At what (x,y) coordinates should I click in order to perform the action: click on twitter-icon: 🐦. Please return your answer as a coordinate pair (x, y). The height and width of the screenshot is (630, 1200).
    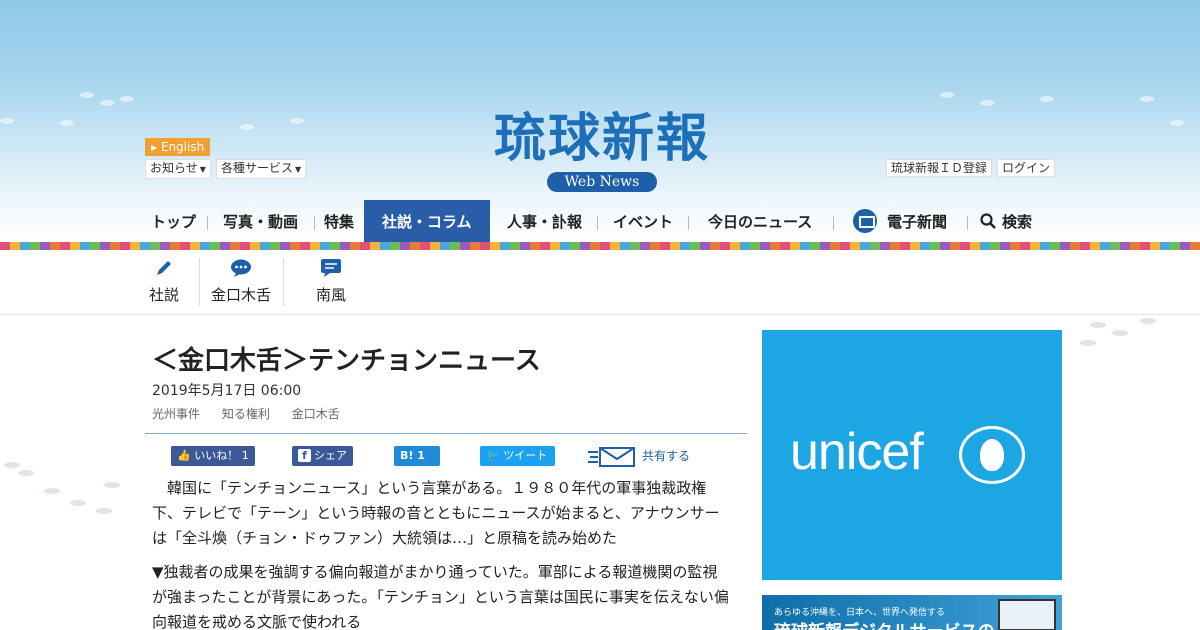
    Looking at the image, I should click on (493, 455).